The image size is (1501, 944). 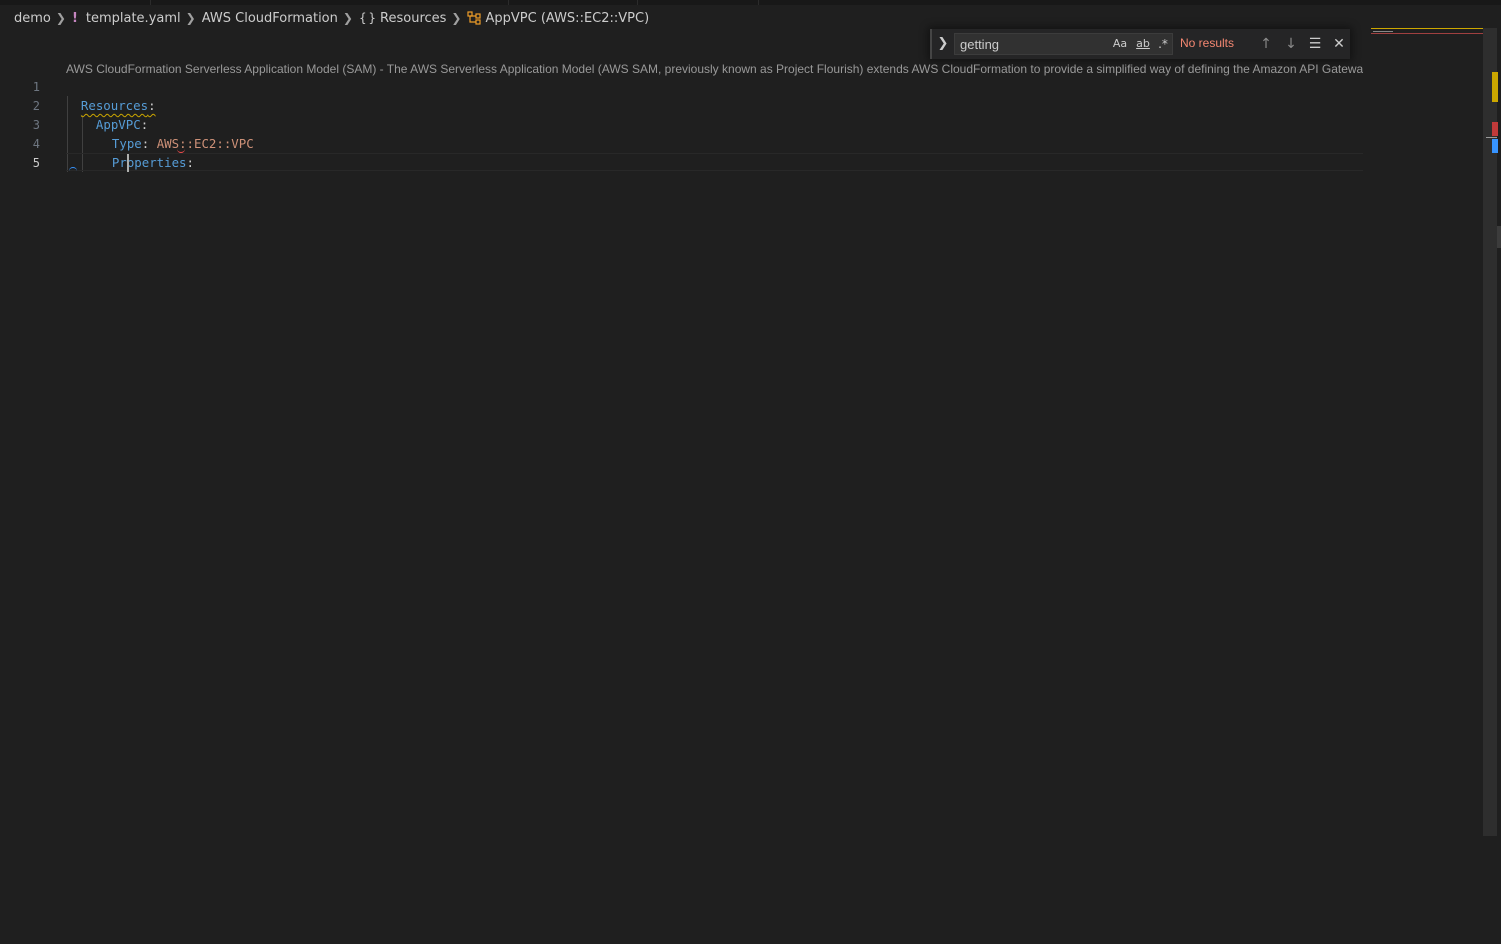 I want to click on breadcrumb-item-schema: AWS CloudFormation, so click(x=270, y=18).